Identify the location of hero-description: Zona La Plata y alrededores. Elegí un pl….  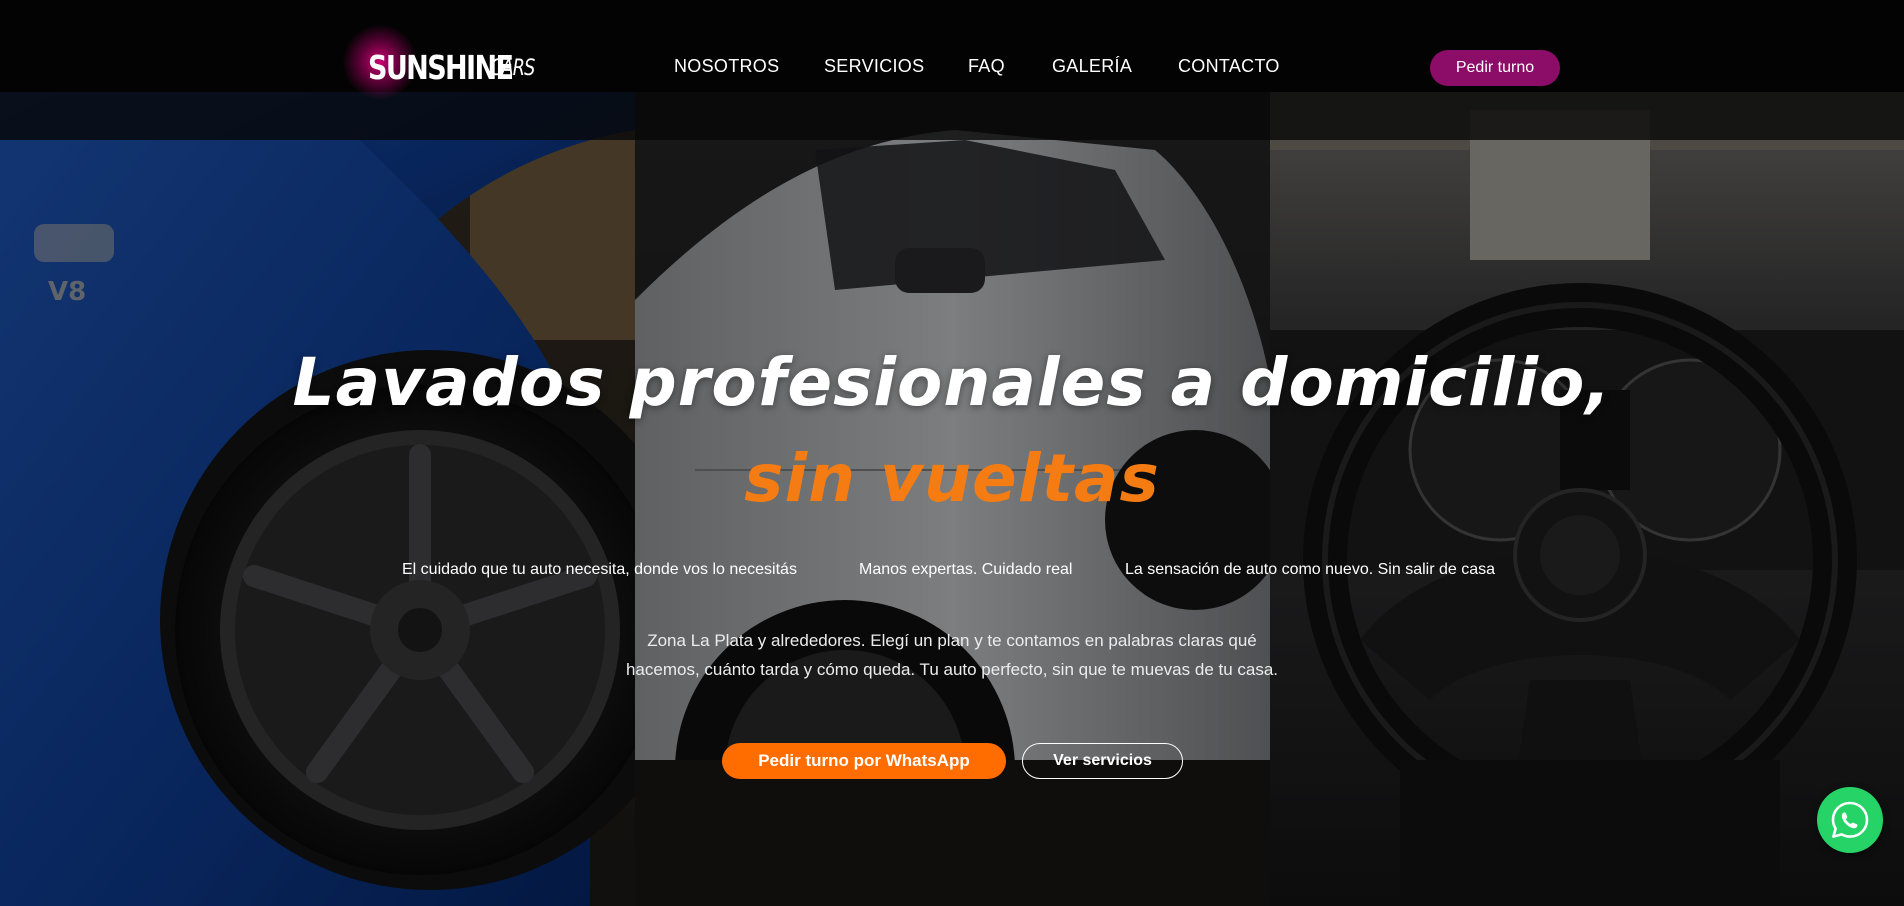
(952, 655).